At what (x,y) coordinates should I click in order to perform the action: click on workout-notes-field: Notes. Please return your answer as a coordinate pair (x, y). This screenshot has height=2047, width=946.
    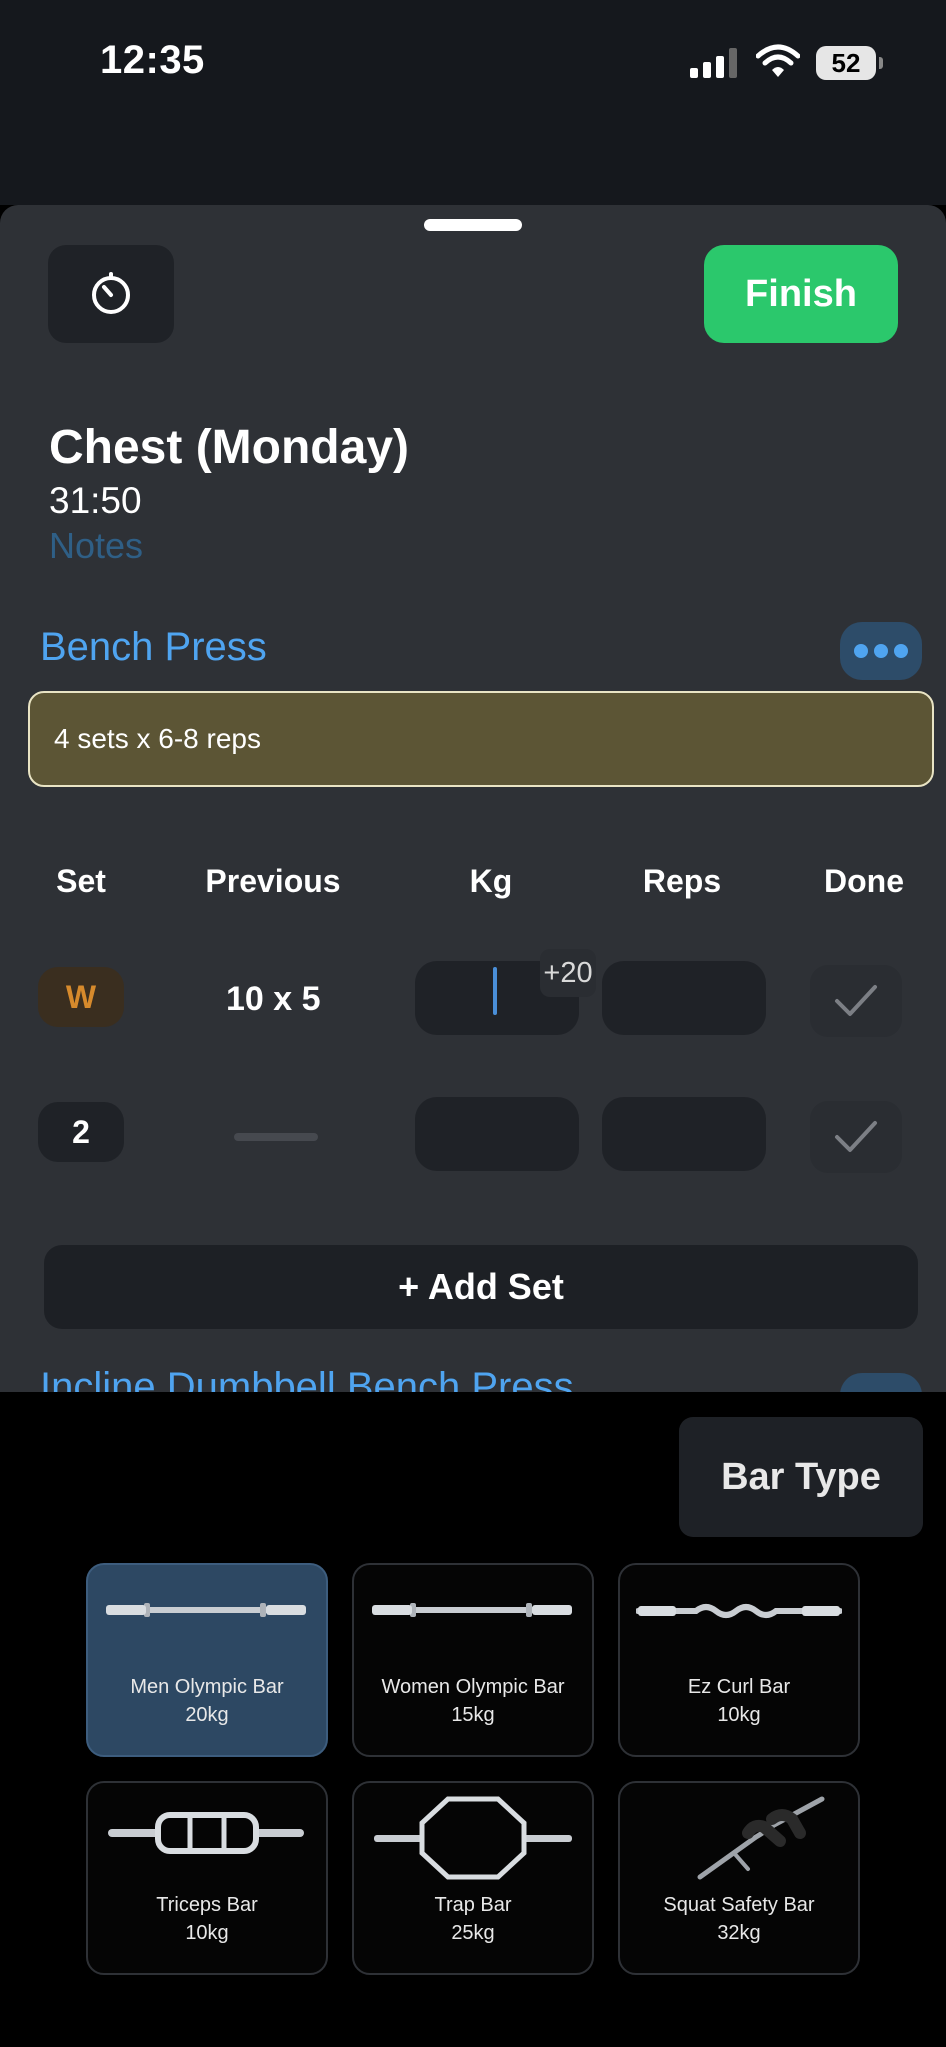
    Looking at the image, I should click on (96, 546).